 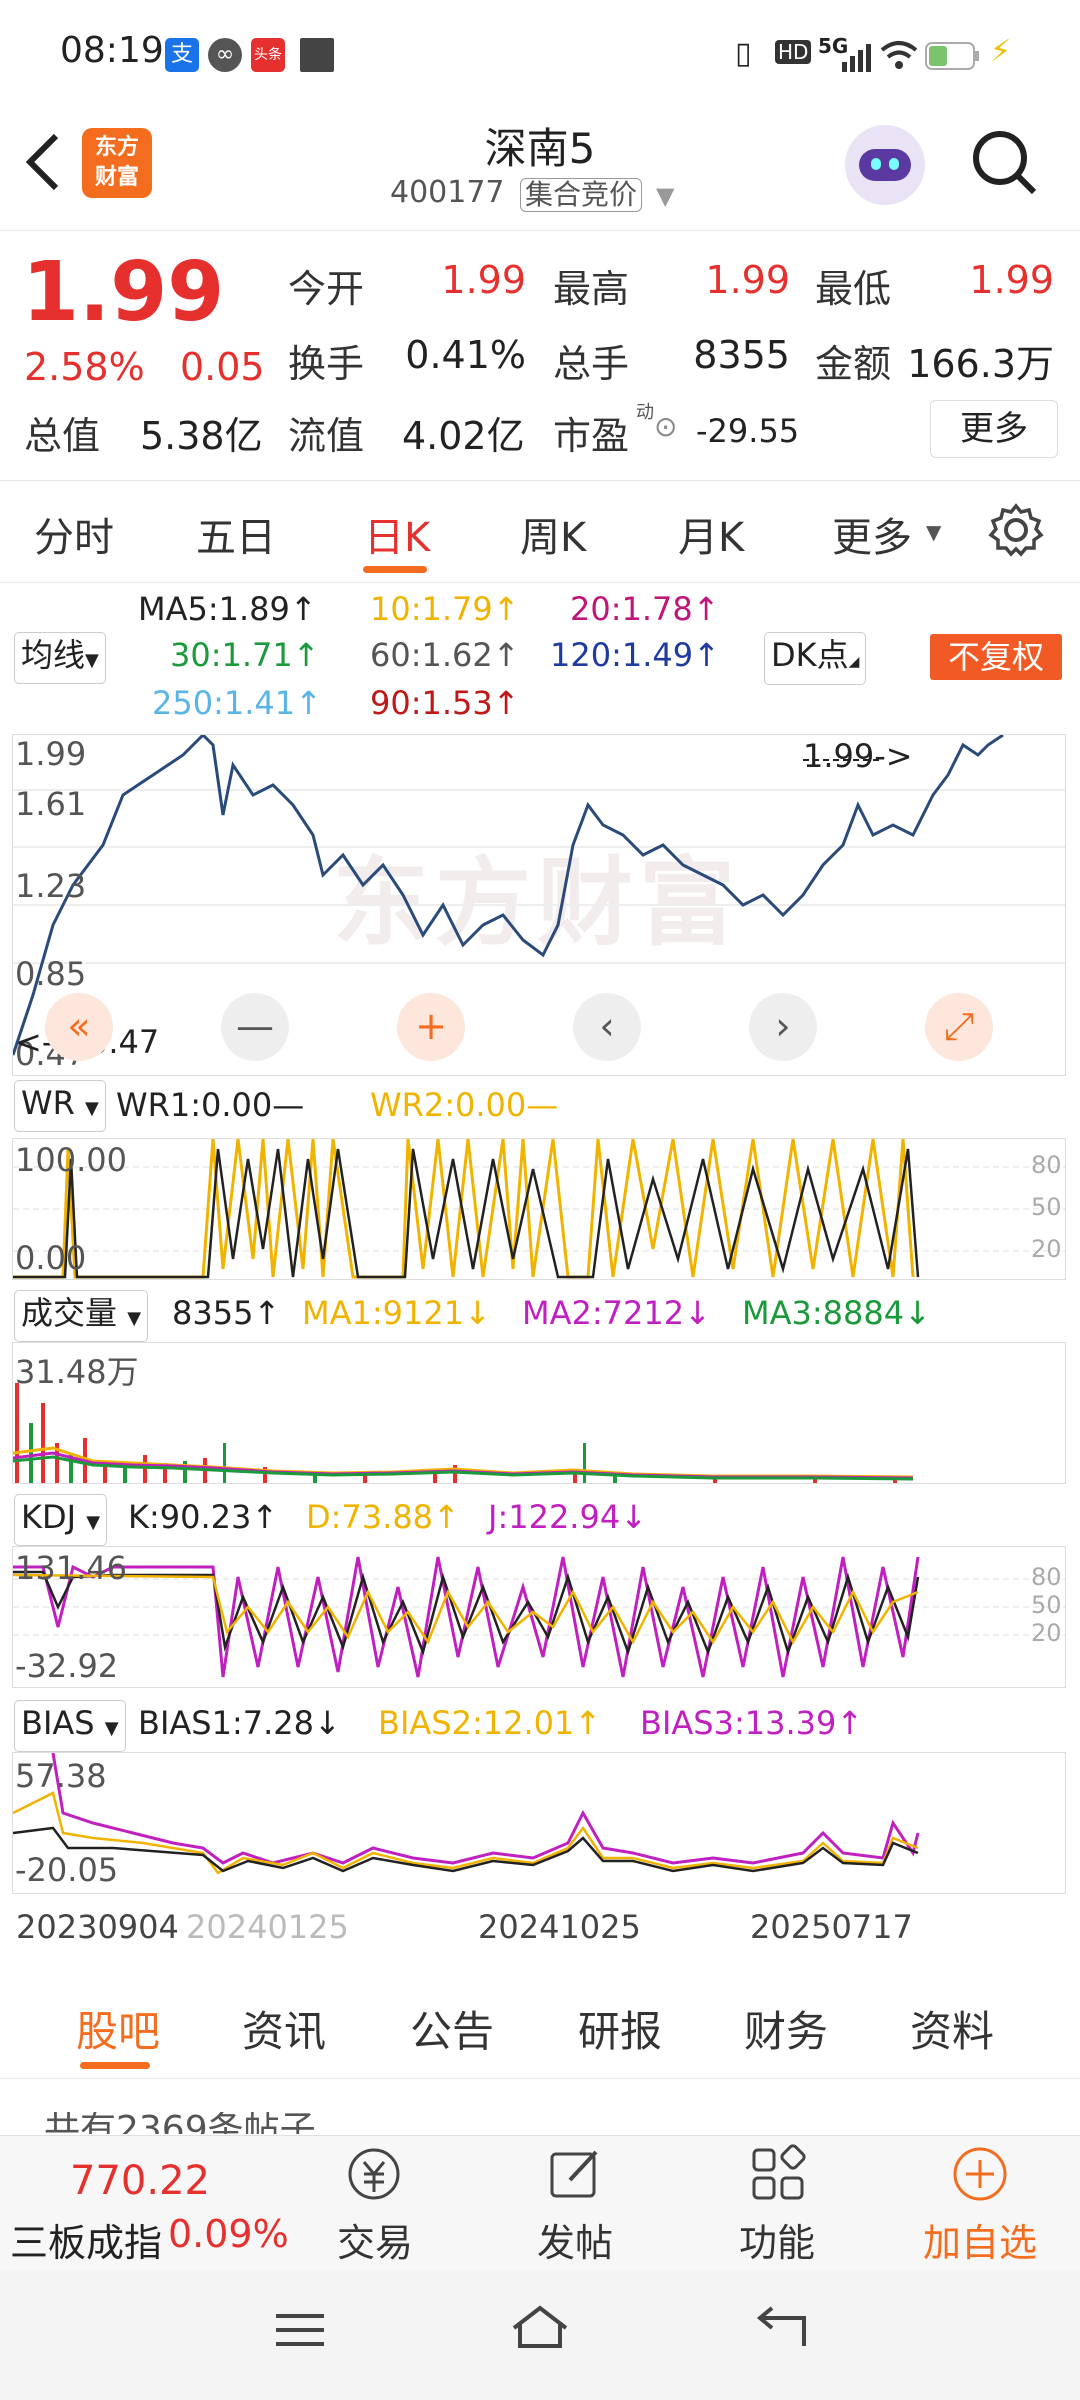 What do you see at coordinates (86, 2239) in the screenshot?
I see `index-name: 三板成指` at bounding box center [86, 2239].